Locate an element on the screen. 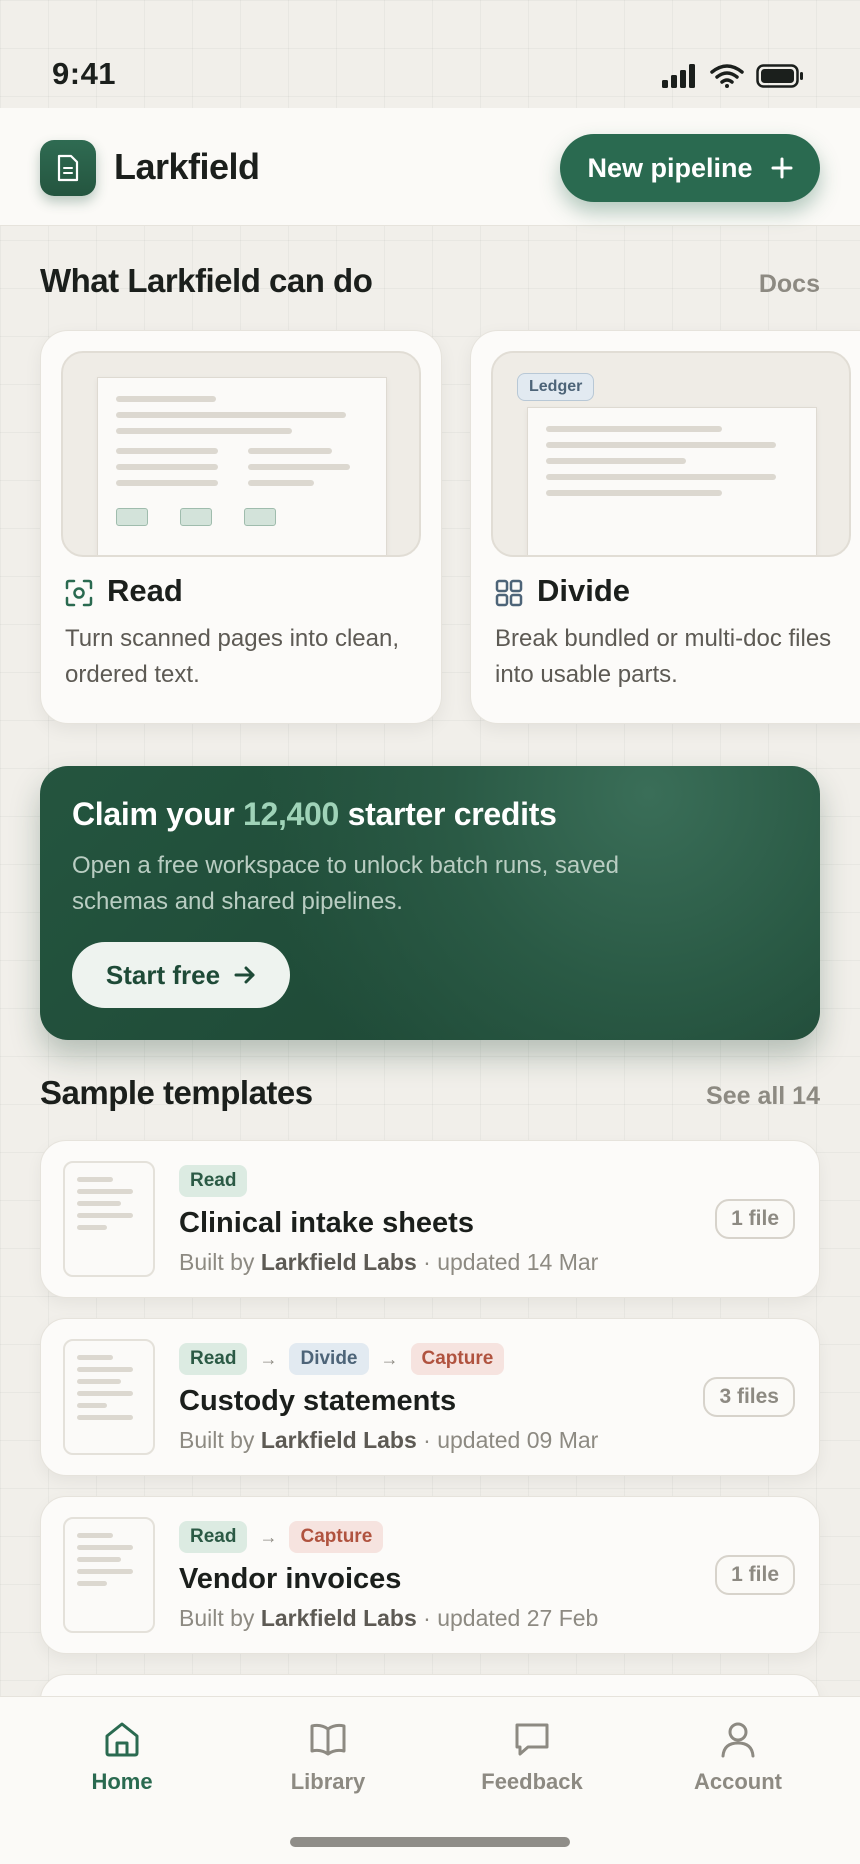 This screenshot has width=860, height=1864. template-meta: Built by Larkfield Labs · updated 09 Mar is located at coordinates (389, 1440).